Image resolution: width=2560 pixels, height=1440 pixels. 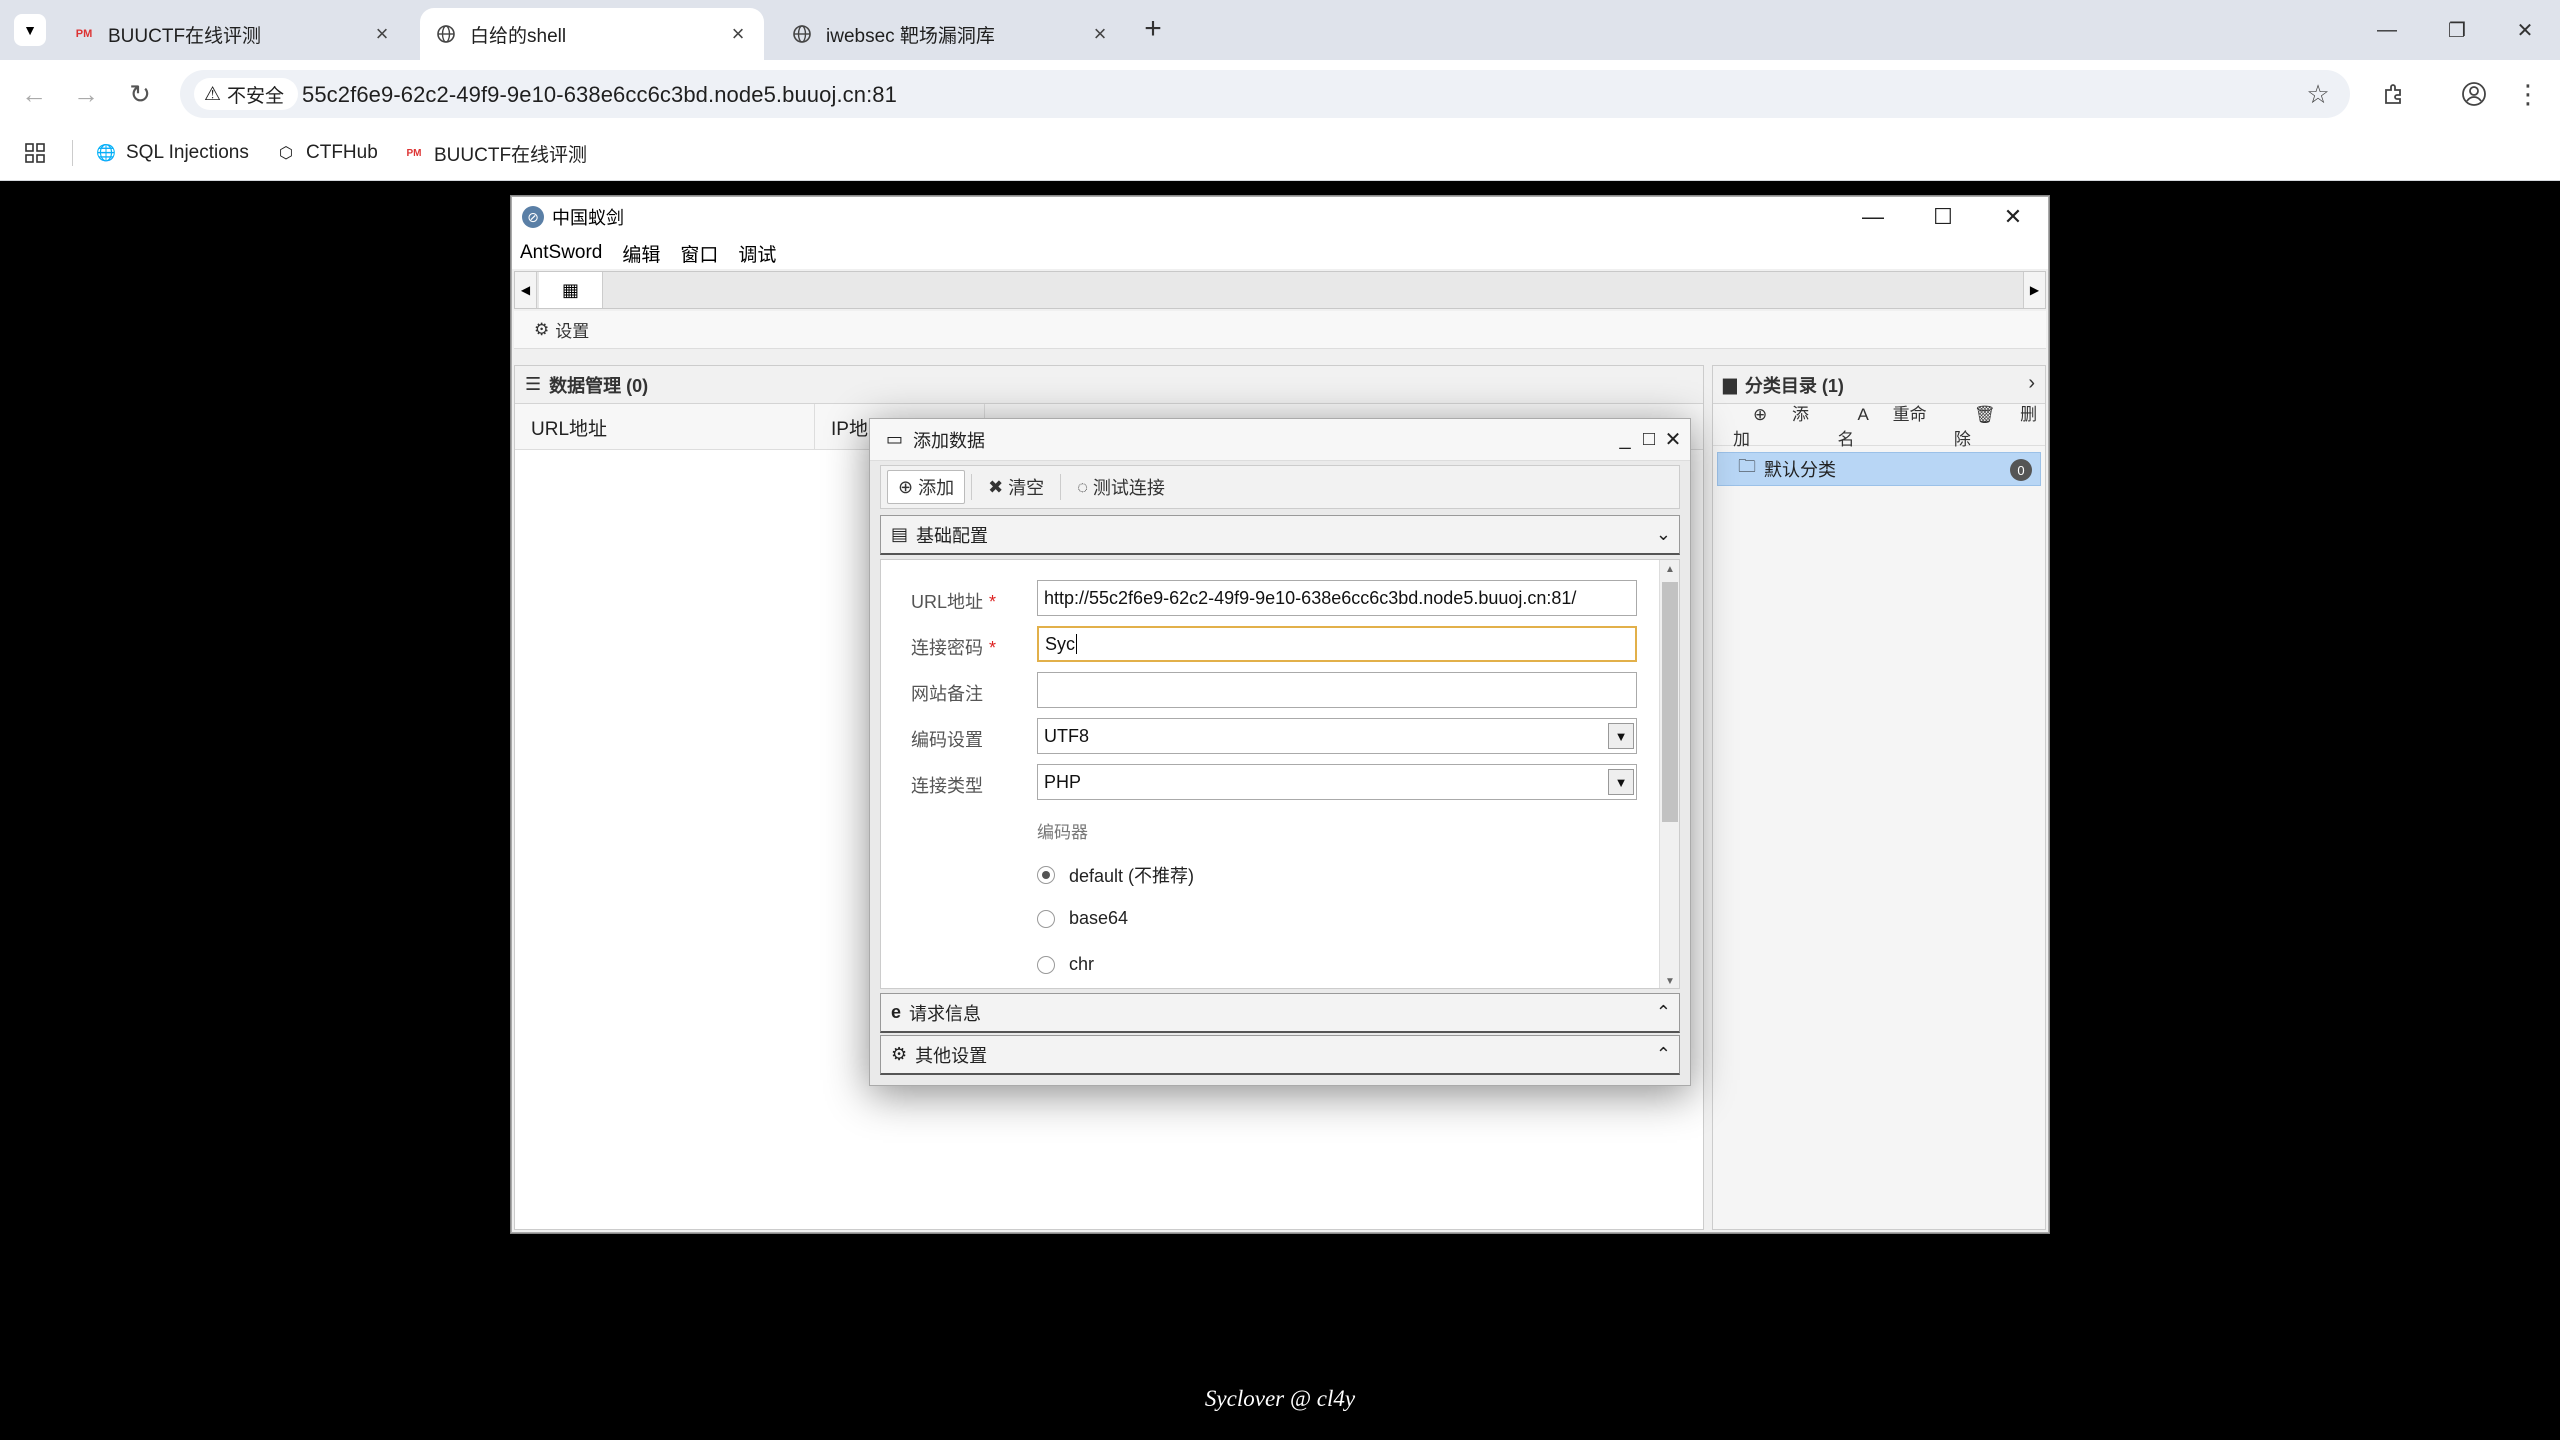 I want to click on dropdown-arrow-icon: ▼, so click(x=1621, y=782).